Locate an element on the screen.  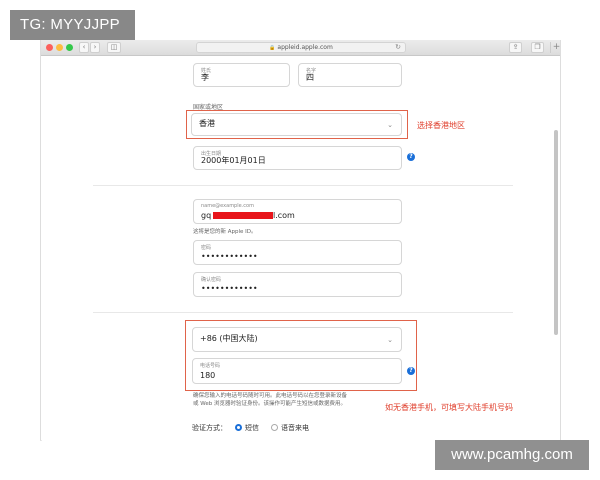
share-button: ⇪ is located at coordinates (515, 47).